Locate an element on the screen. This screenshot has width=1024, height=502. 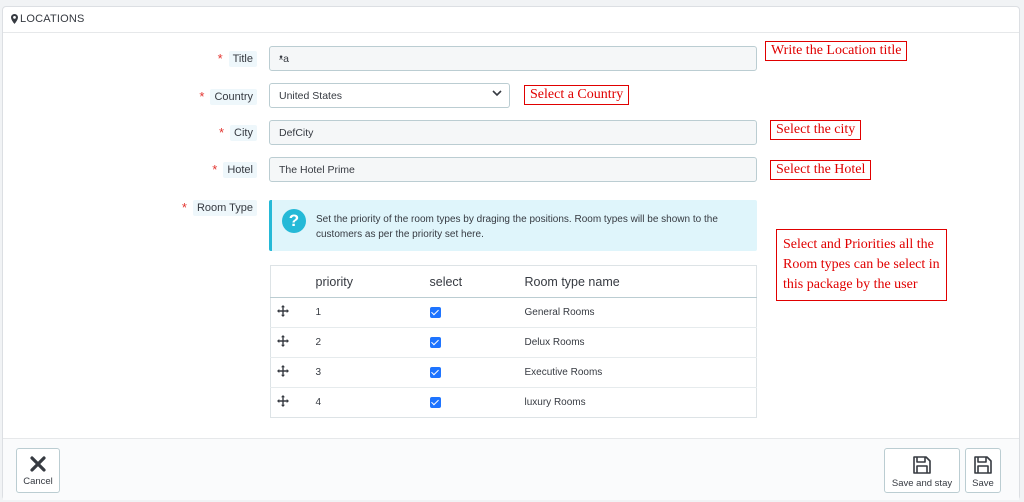
table-row: 1 General Rooms is located at coordinates (513, 312).